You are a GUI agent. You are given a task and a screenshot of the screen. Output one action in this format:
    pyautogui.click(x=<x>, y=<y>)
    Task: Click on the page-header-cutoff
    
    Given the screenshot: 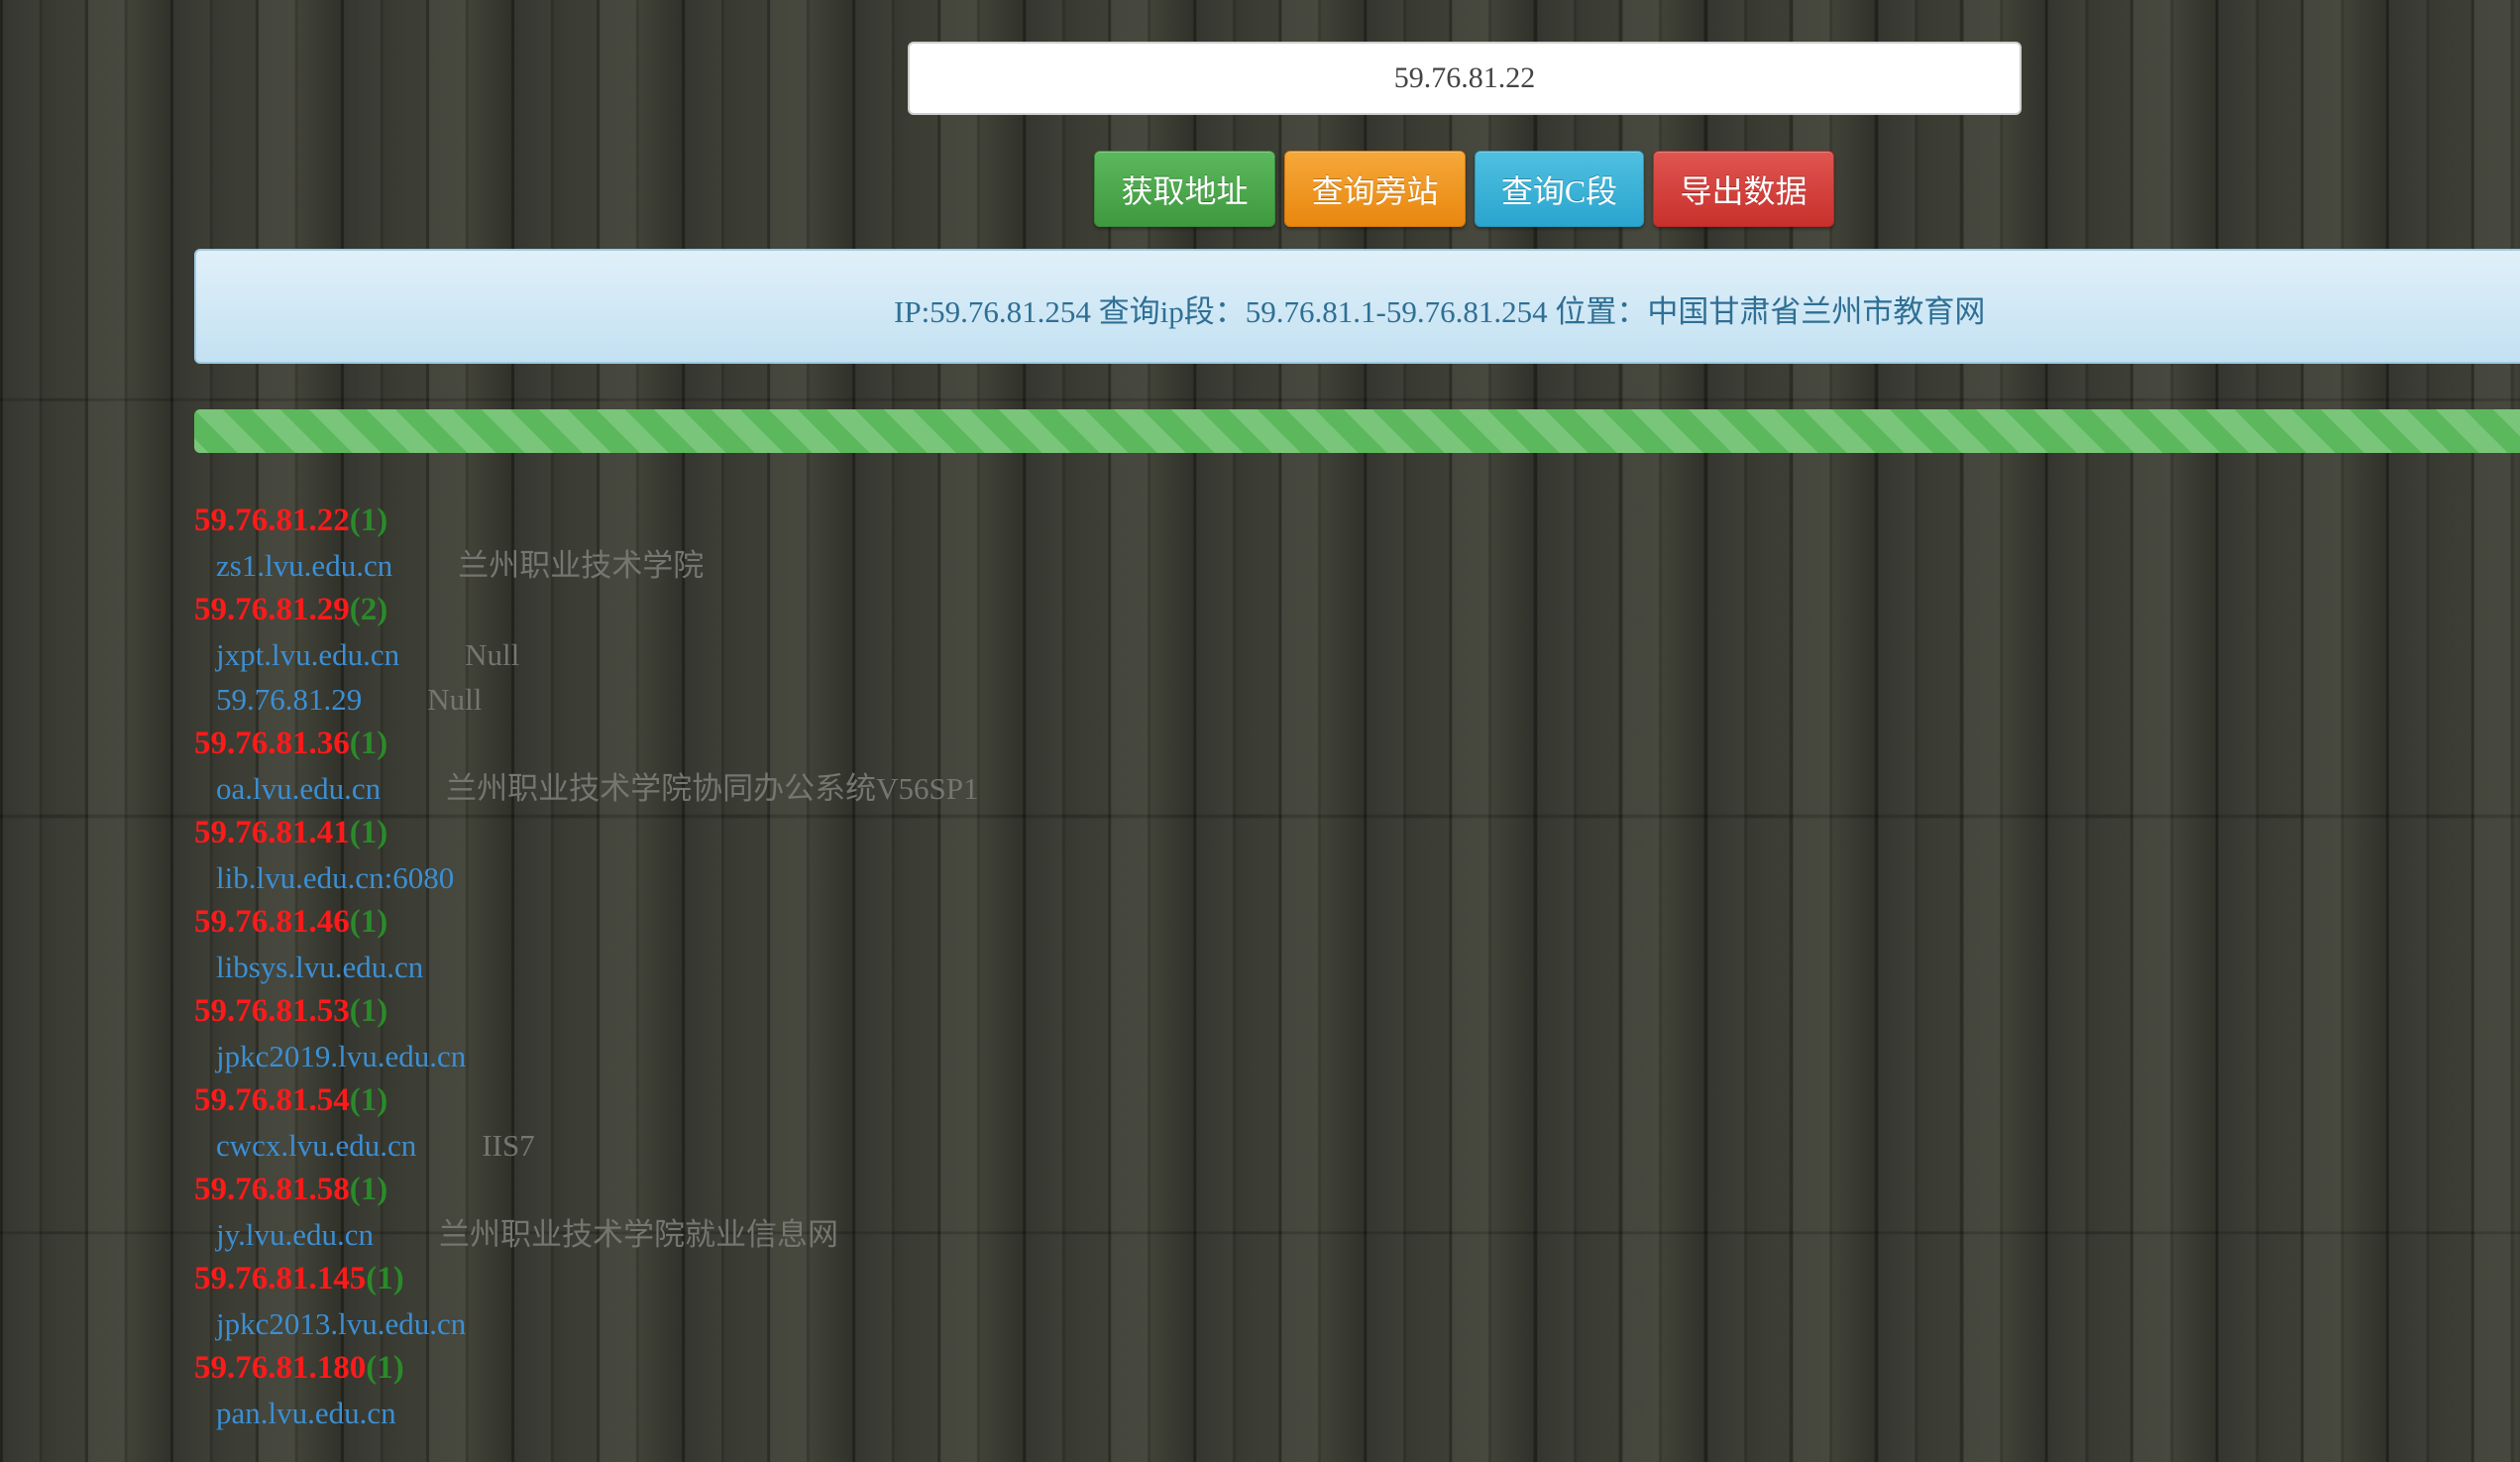 What is the action you would take?
    pyautogui.click(x=1437, y=2)
    